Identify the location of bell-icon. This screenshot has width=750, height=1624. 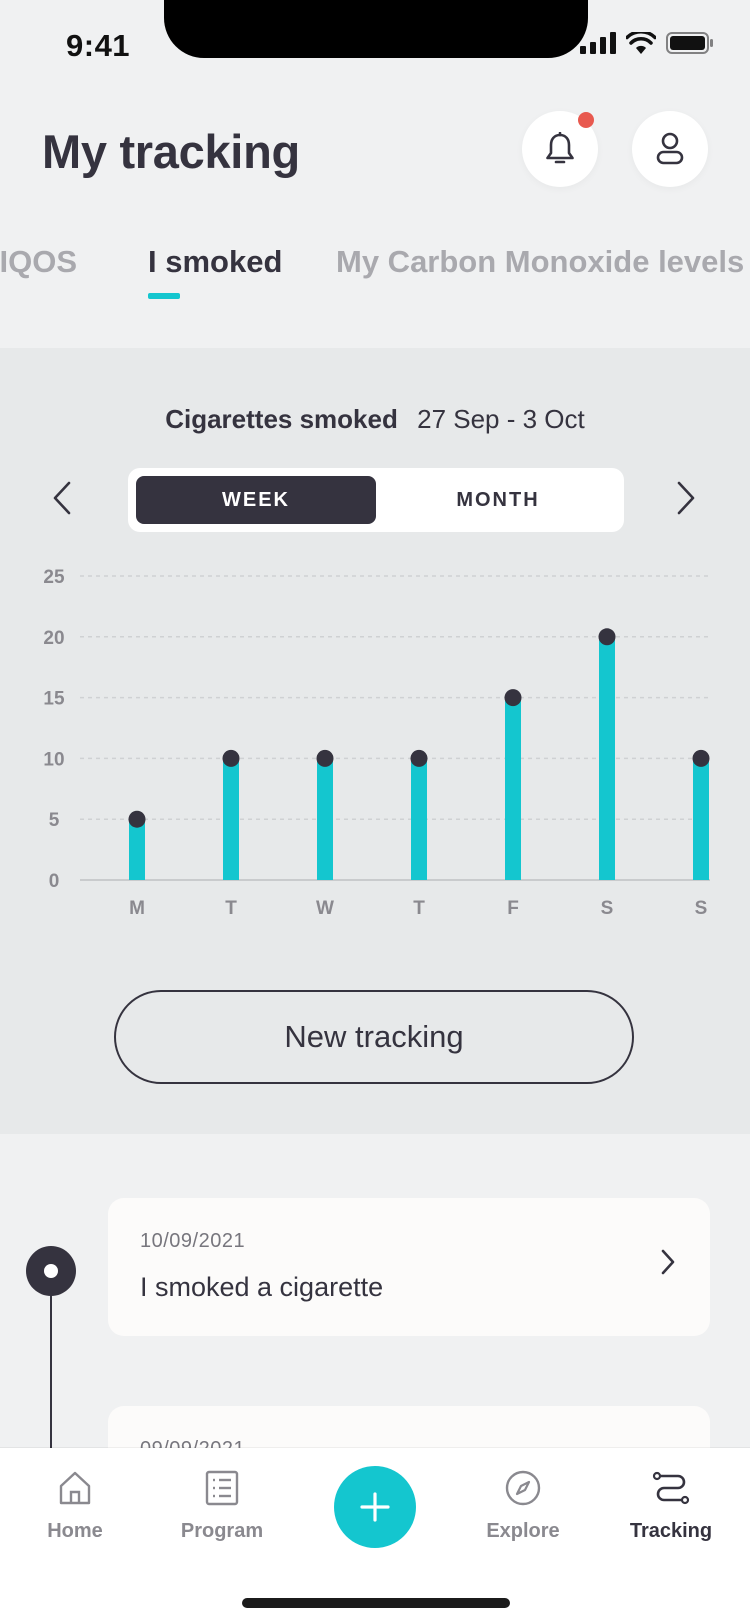
(560, 148).